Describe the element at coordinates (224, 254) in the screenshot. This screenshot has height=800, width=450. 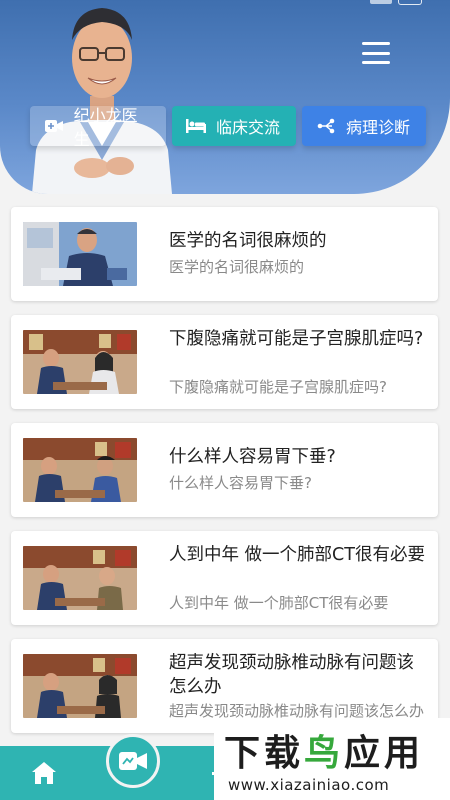
I see `list-item: 医学的名词很麻烦的 医学的名词很麻烦的` at that location.